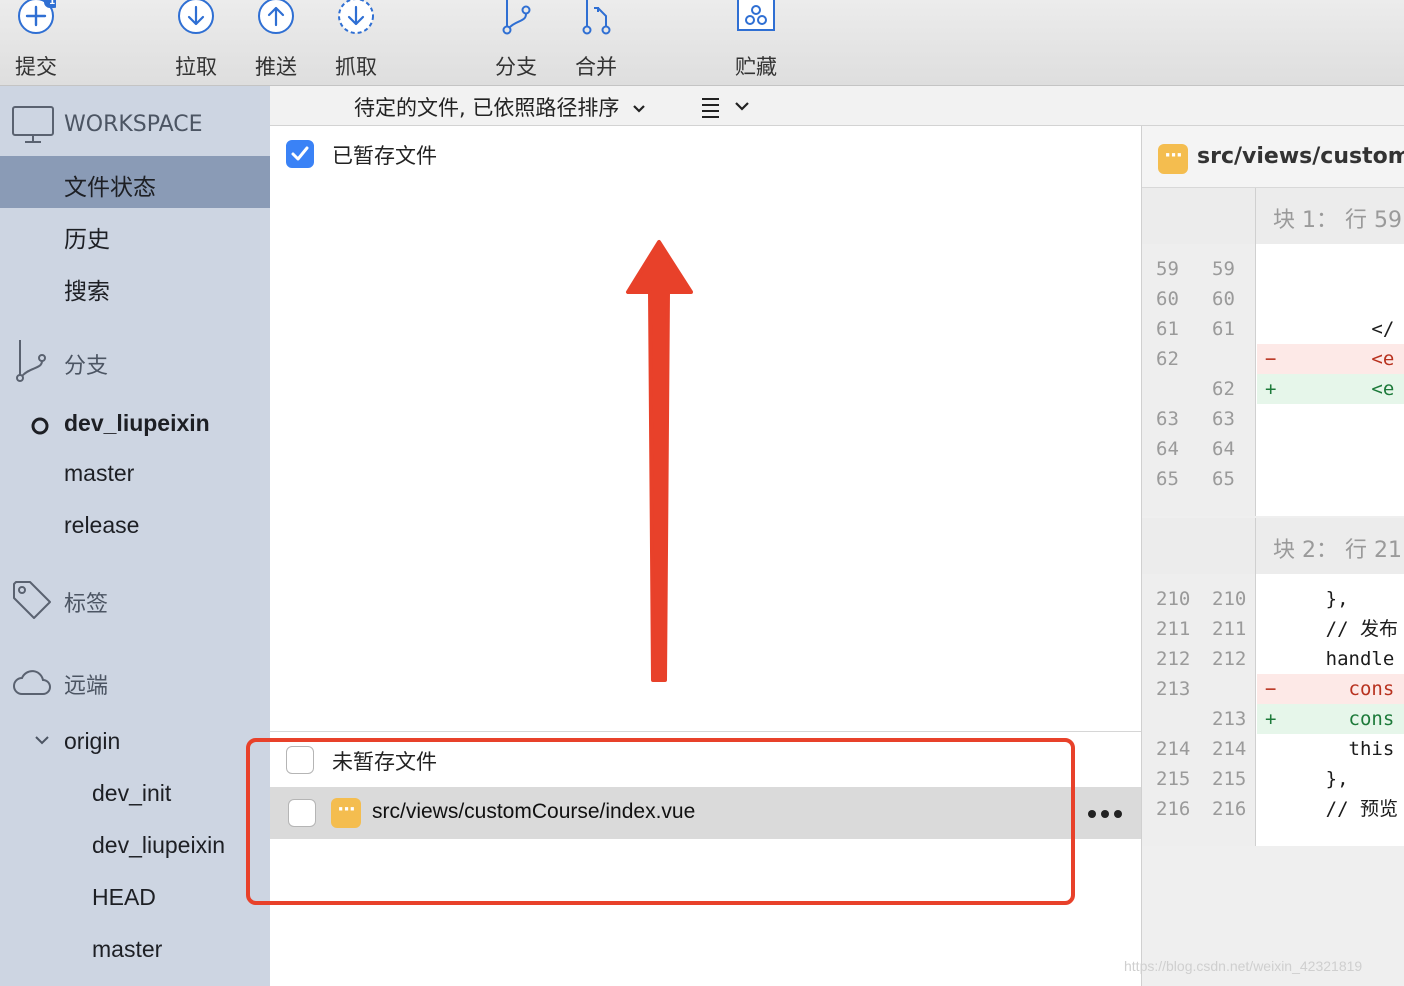 The image size is (1404, 986). Describe the element at coordinates (1326, 749) in the screenshot. I see `code-text: this` at that location.